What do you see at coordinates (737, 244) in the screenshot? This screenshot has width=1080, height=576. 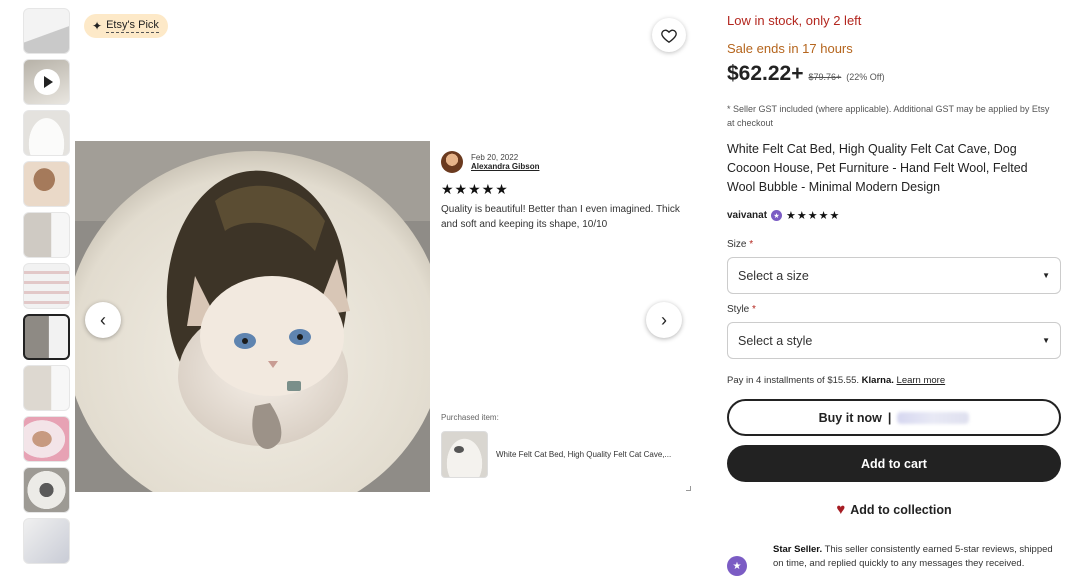 I see `size-label-text: Size` at bounding box center [737, 244].